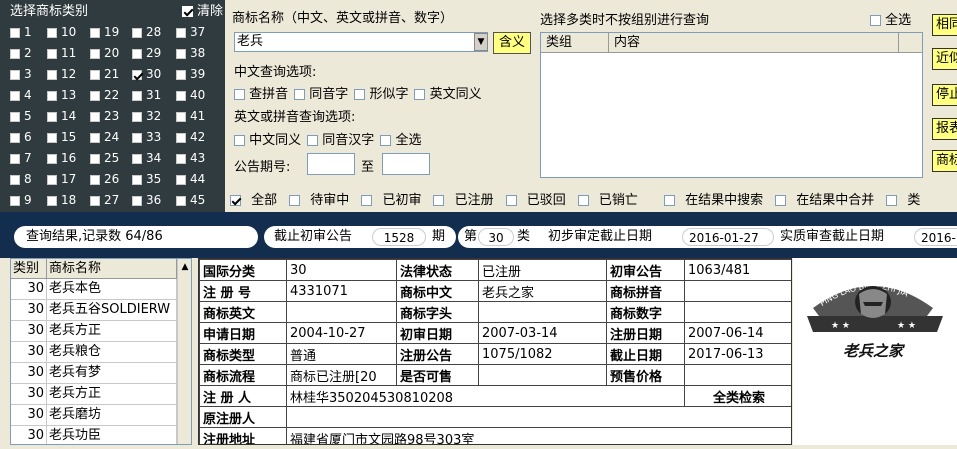 The image size is (957, 449). What do you see at coordinates (152, 137) in the screenshot?
I see `class-checkbox: 33` at bounding box center [152, 137].